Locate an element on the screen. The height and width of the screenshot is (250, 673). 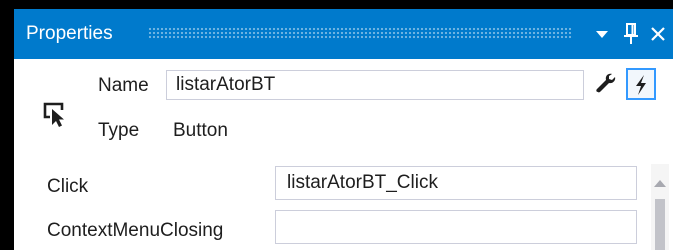
vertical-scrollbar is located at coordinates (660, 207).